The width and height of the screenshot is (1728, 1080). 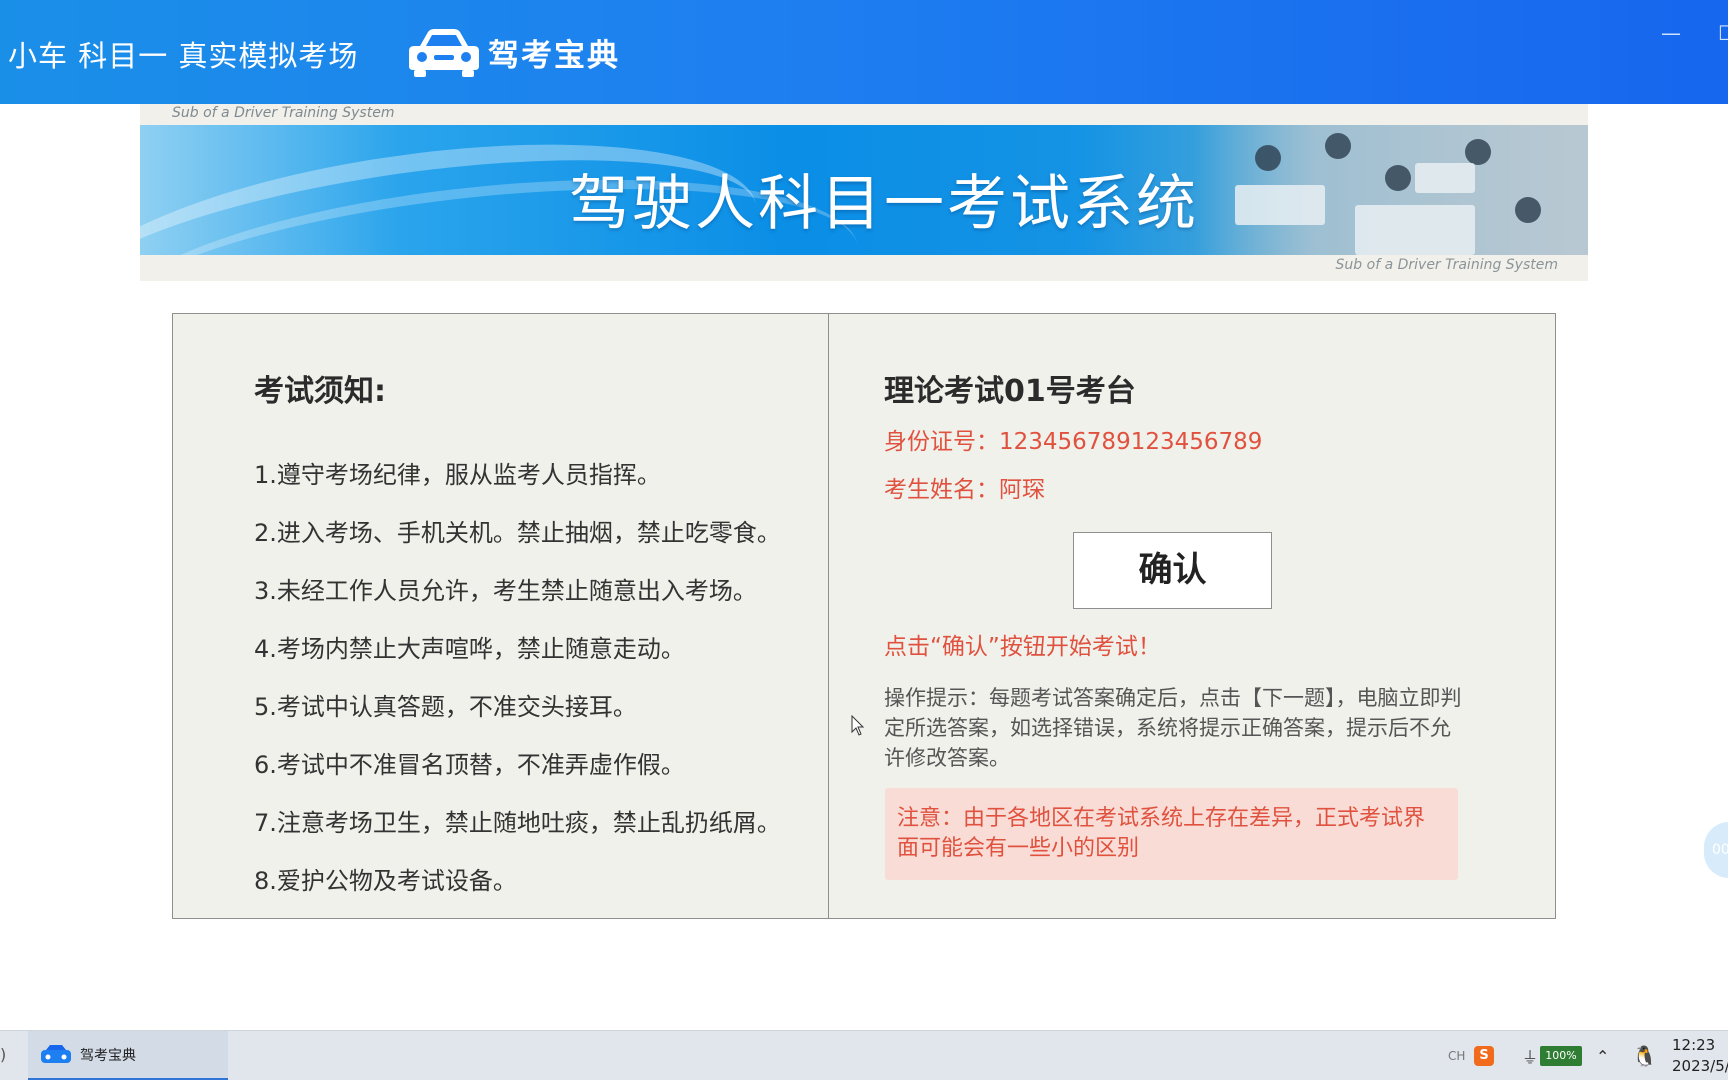 What do you see at coordinates (1716, 850) in the screenshot?
I see `floating-assistant-button: 00` at bounding box center [1716, 850].